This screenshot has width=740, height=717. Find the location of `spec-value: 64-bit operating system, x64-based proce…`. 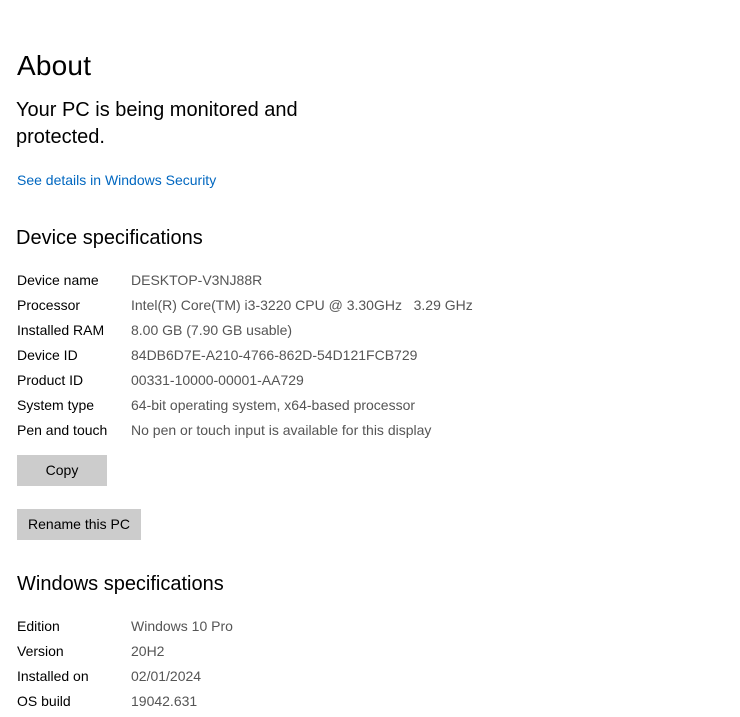

spec-value: 64-bit operating system, x64-based proce… is located at coordinates (273, 405).